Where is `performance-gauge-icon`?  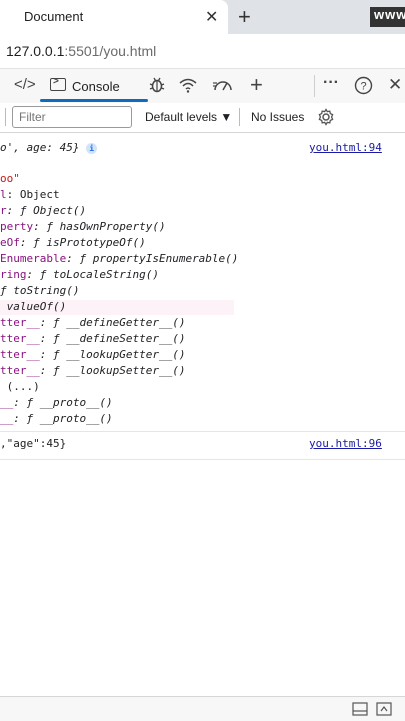
performance-gauge-icon is located at coordinates (223, 85).